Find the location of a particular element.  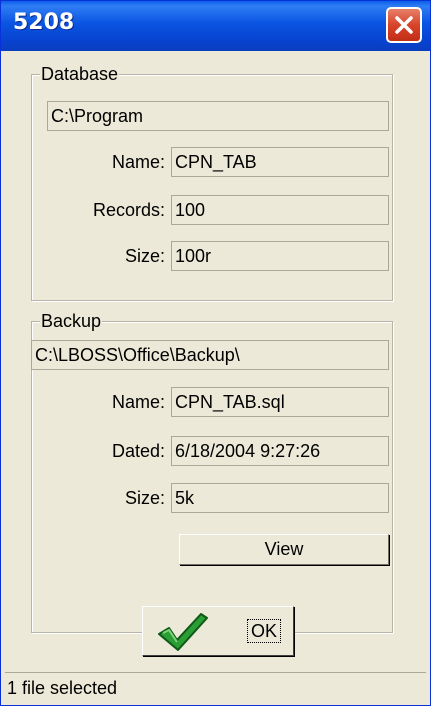

status-bar: 1 file selected is located at coordinates (215, 687).